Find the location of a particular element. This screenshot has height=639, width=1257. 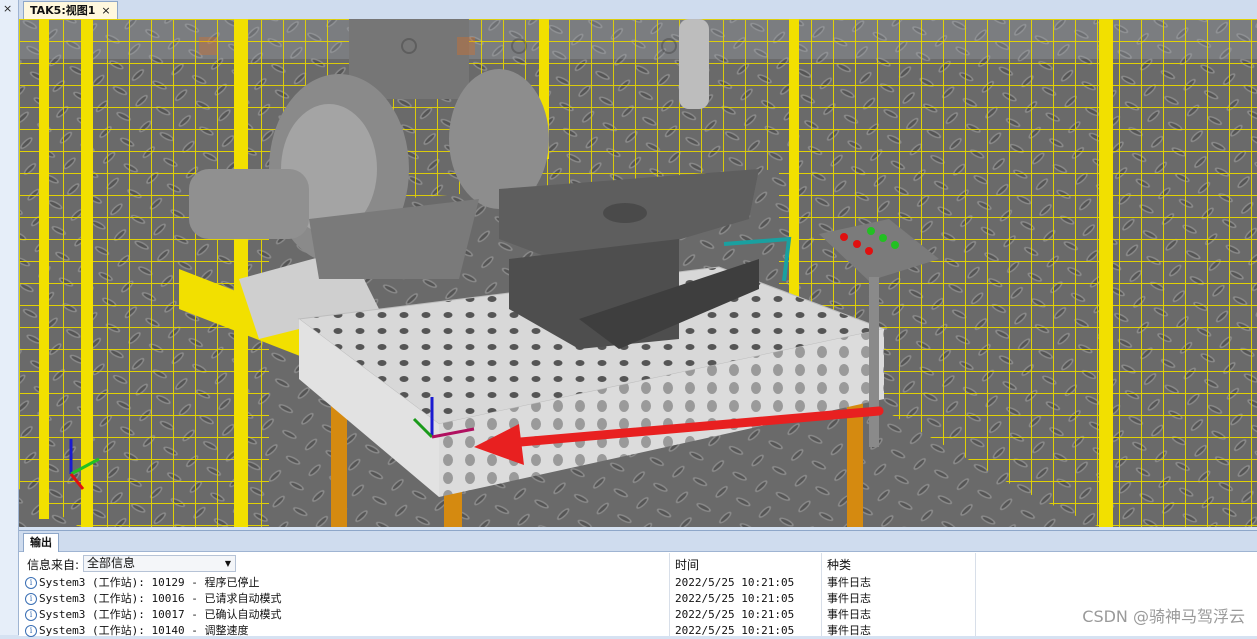

document-tab-strip: TAK5:视图1 × is located at coordinates (638, 10).